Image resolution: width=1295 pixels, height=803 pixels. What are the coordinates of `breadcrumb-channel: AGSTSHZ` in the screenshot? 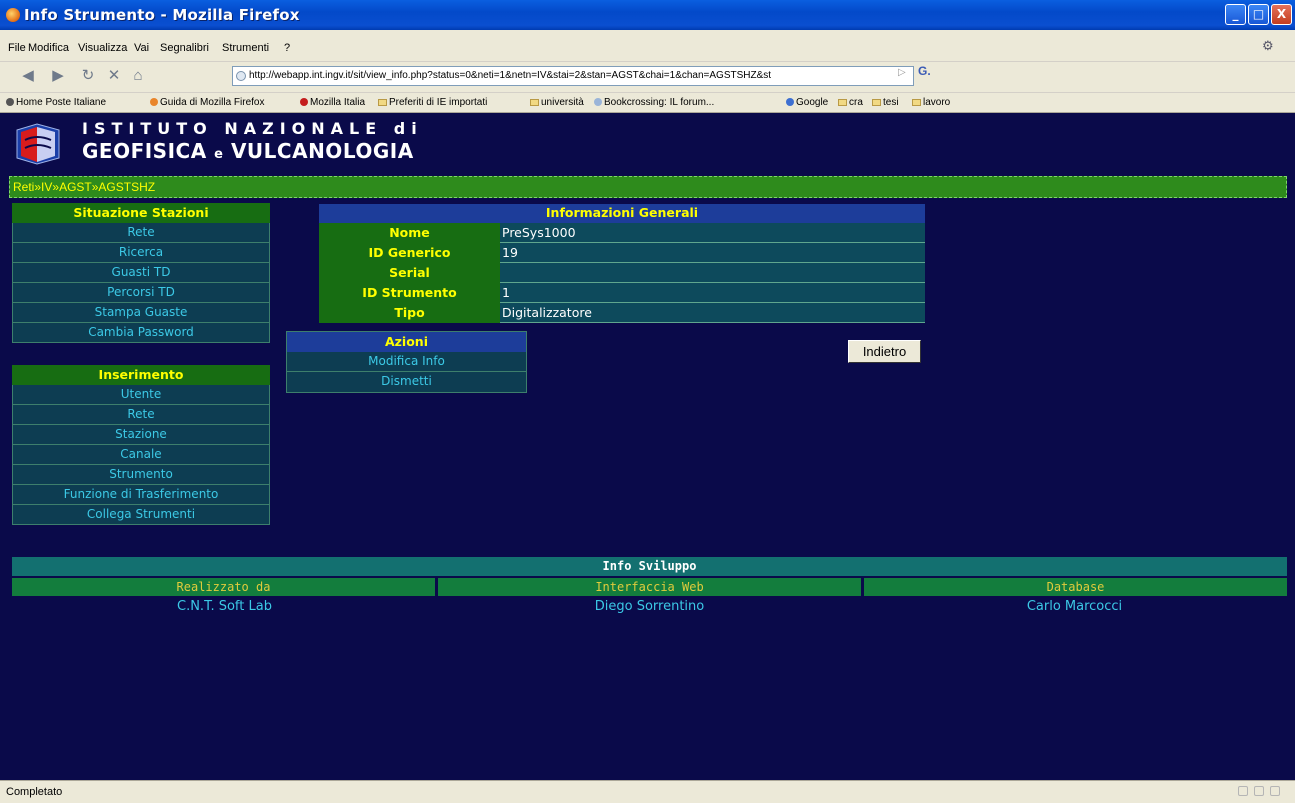 It's located at (126, 187).